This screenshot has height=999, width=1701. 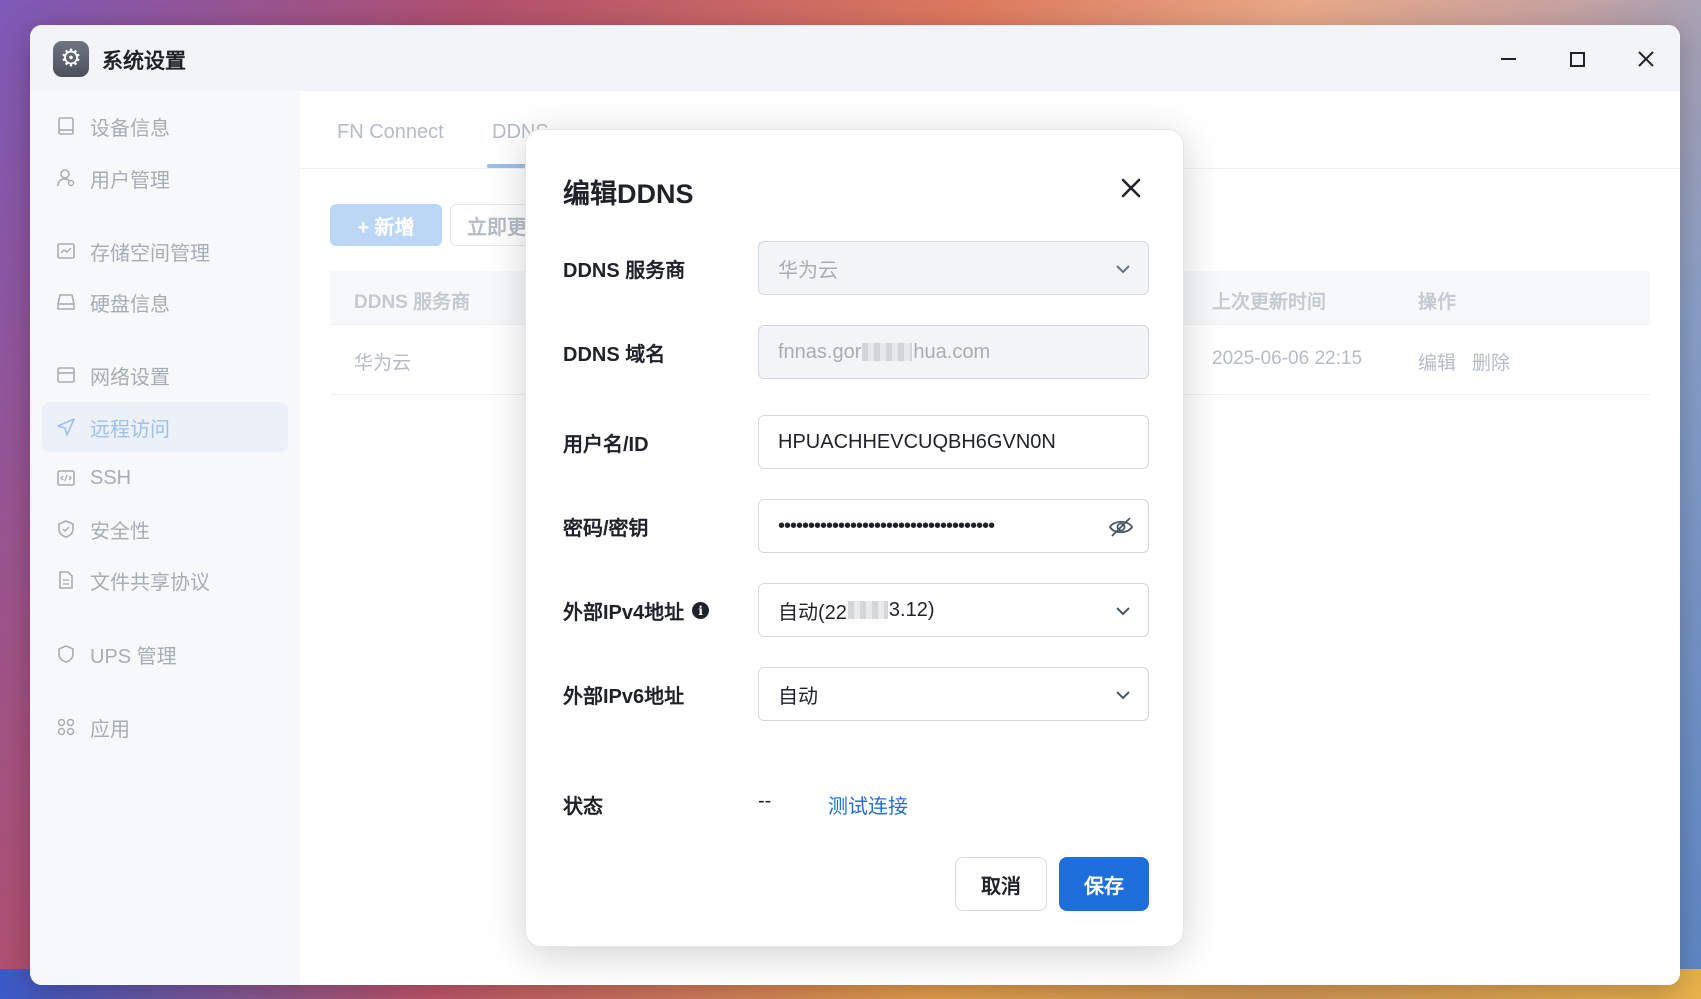 What do you see at coordinates (614, 355) in the screenshot?
I see `domain-label: DDNS 域名` at bounding box center [614, 355].